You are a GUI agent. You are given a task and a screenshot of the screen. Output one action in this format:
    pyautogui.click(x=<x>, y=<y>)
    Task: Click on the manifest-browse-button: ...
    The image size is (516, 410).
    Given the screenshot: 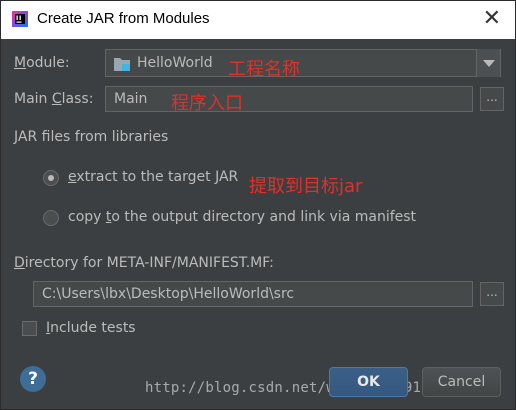 What is the action you would take?
    pyautogui.click(x=492, y=294)
    